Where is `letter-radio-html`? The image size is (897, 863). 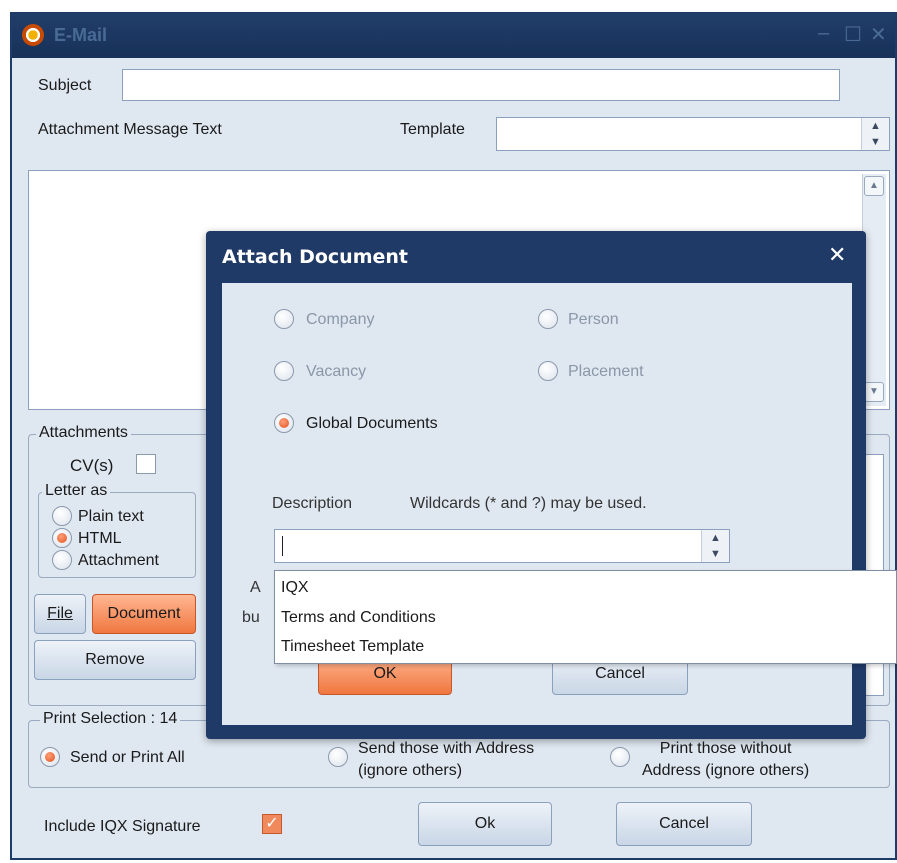 letter-radio-html is located at coordinates (62, 538).